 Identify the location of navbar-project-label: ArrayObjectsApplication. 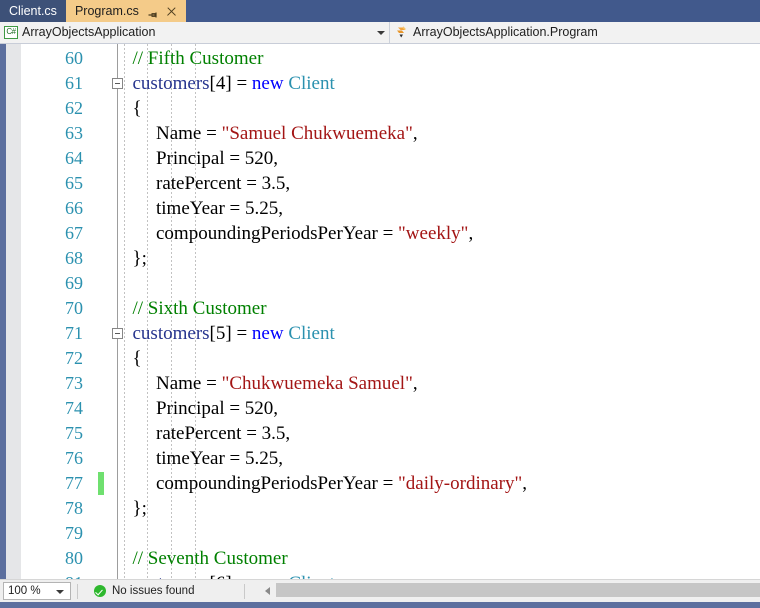
(89, 32).